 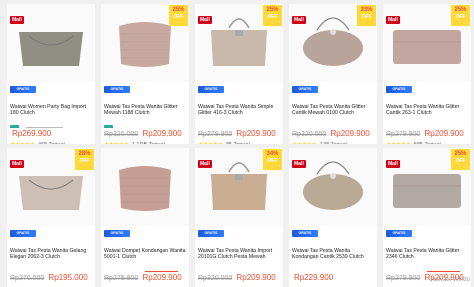 What do you see at coordinates (145, 43) in the screenshot?
I see `product-image: 25% OFF` at bounding box center [145, 43].